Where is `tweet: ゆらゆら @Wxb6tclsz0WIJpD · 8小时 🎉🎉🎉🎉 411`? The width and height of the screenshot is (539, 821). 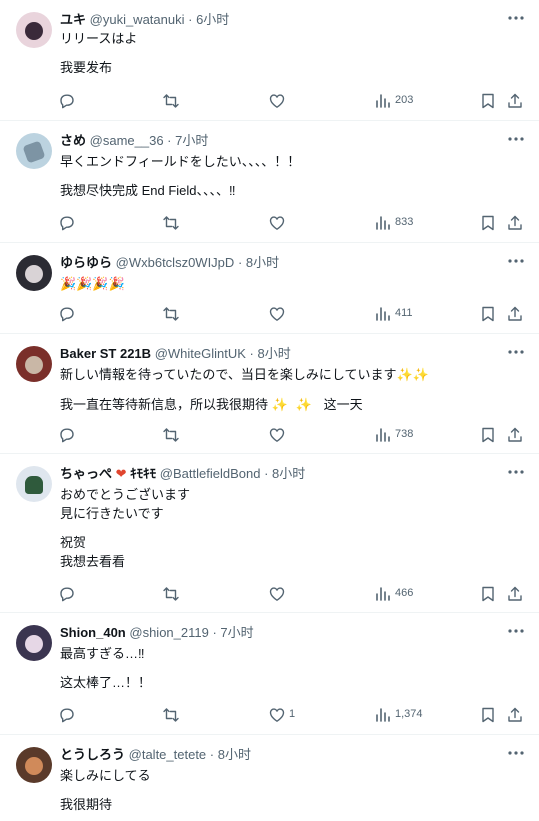
tweet: ゆらゆら @Wxb6tclsz0WIJpD · 8小时 🎉🎉🎉🎉 411 is located at coordinates (269, 288).